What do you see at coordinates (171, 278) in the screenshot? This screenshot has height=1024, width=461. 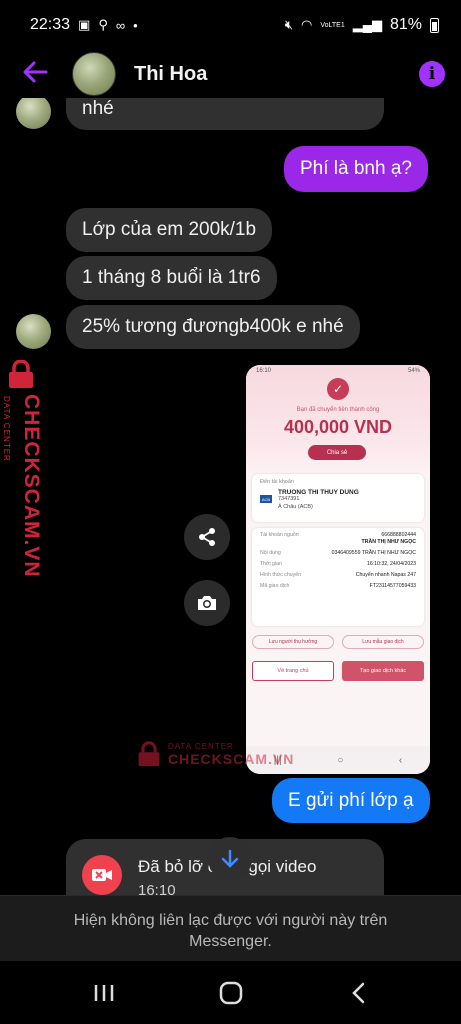 I see `message-bubble: 1 tháng 8 buổi là 1tr6` at bounding box center [171, 278].